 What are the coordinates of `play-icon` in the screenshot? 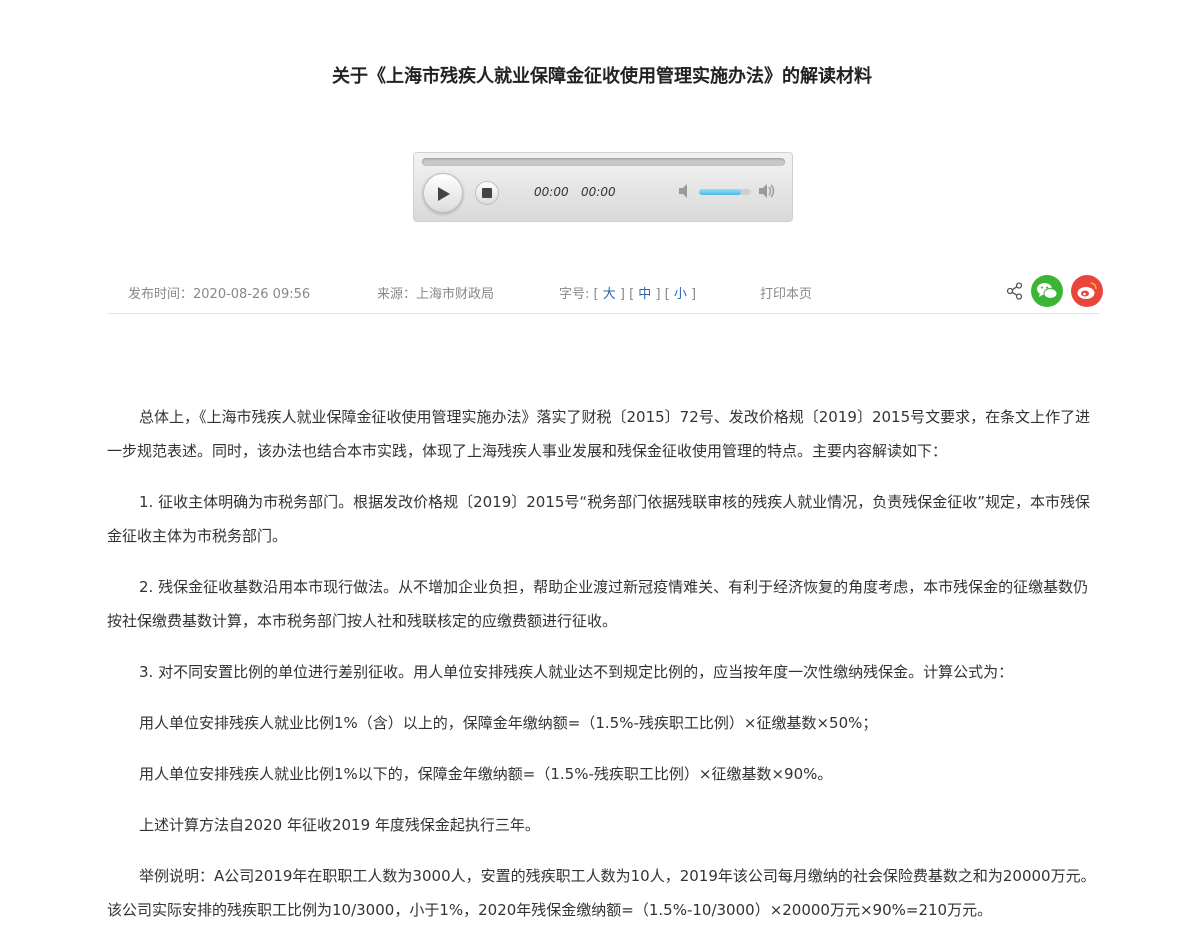 It's located at (444, 194).